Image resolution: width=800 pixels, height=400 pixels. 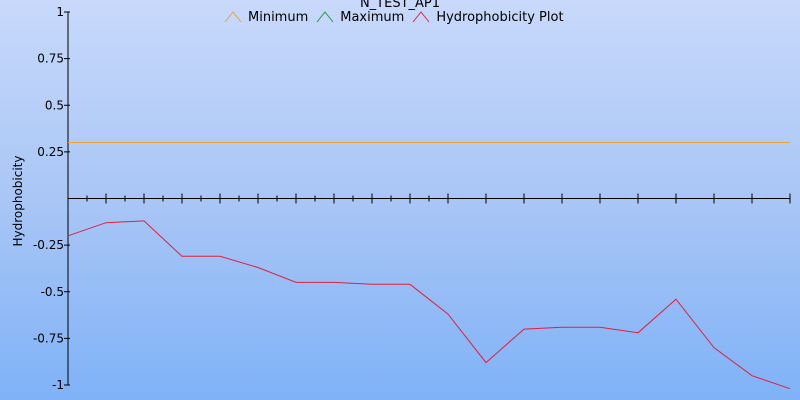 What do you see at coordinates (233, 17) in the screenshot?
I see `legend-swatch-minimum` at bounding box center [233, 17].